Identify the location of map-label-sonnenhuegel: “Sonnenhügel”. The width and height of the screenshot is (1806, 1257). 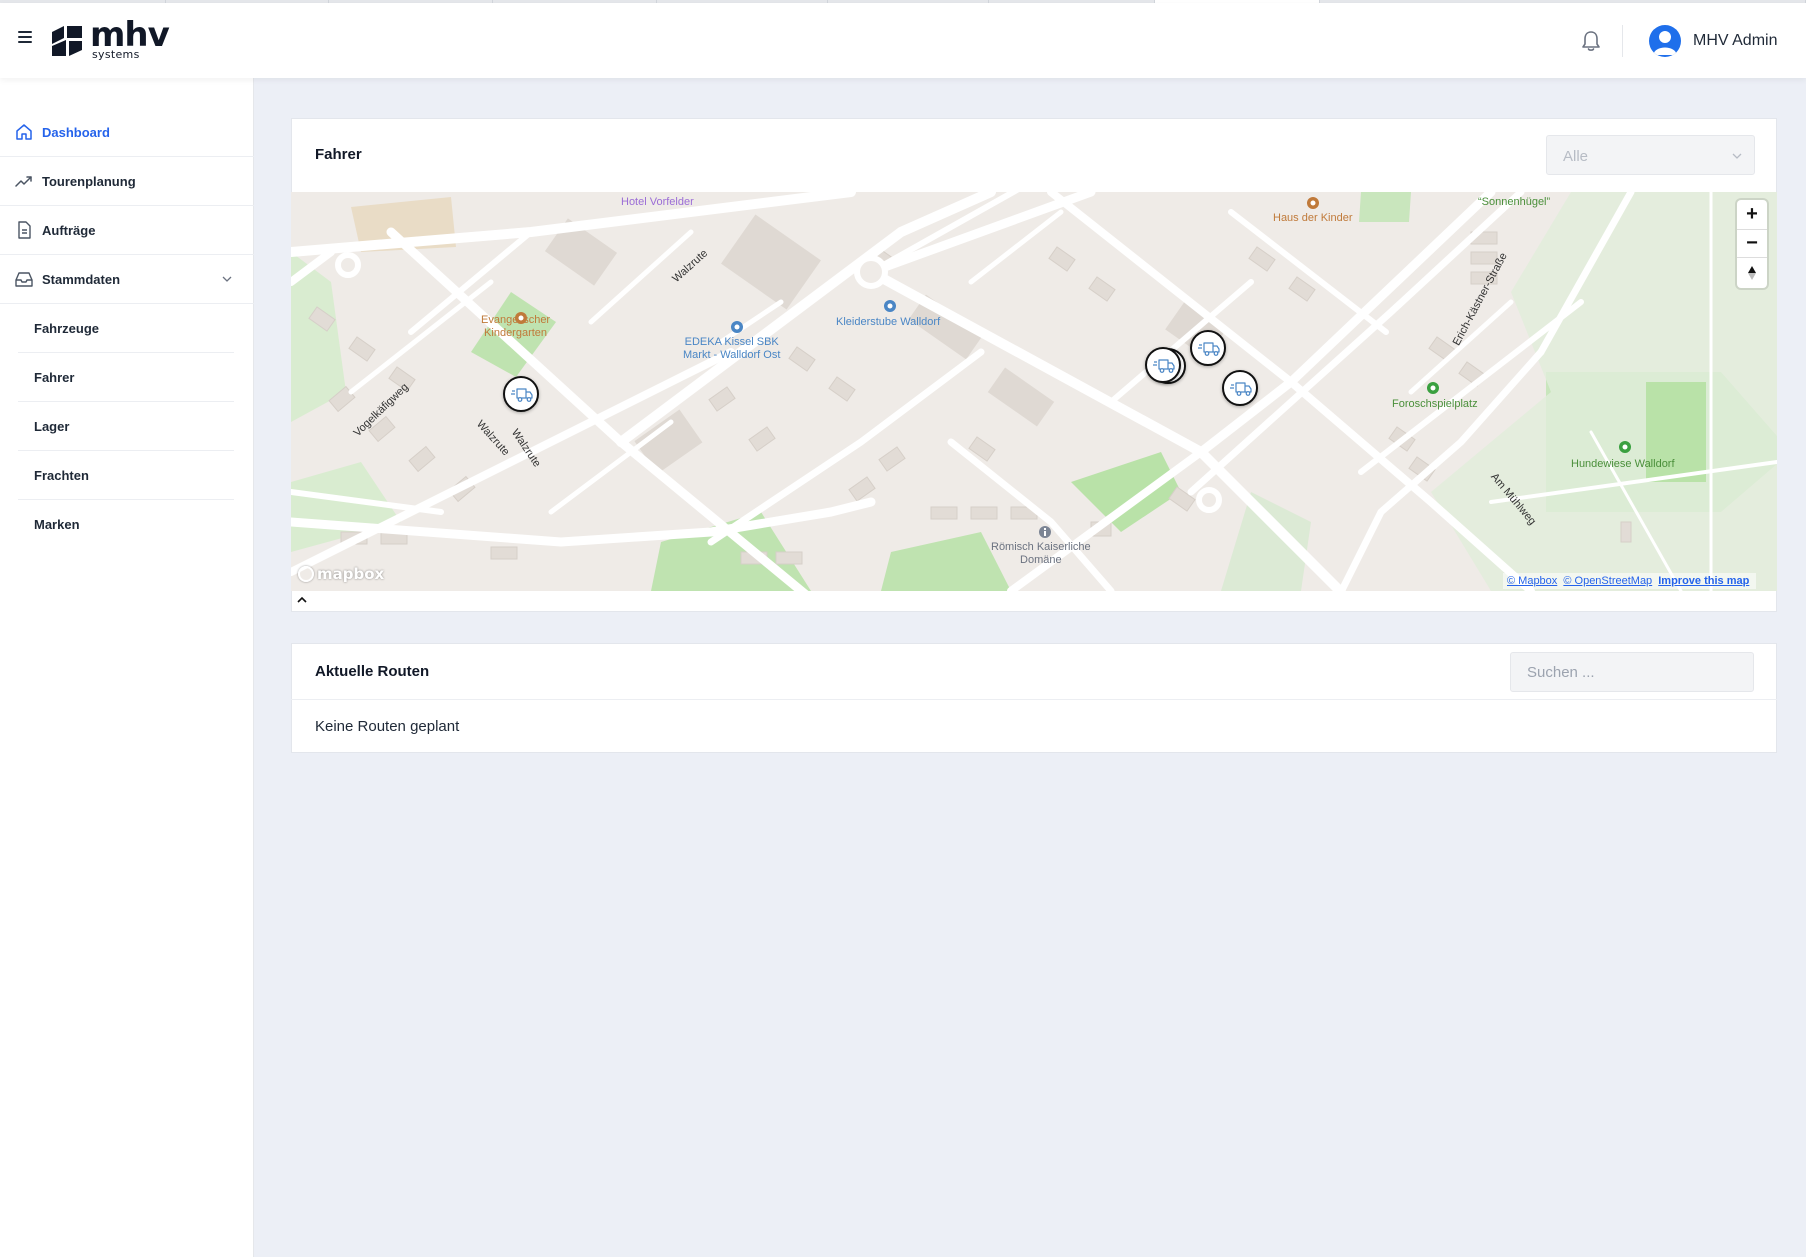
(1514, 202).